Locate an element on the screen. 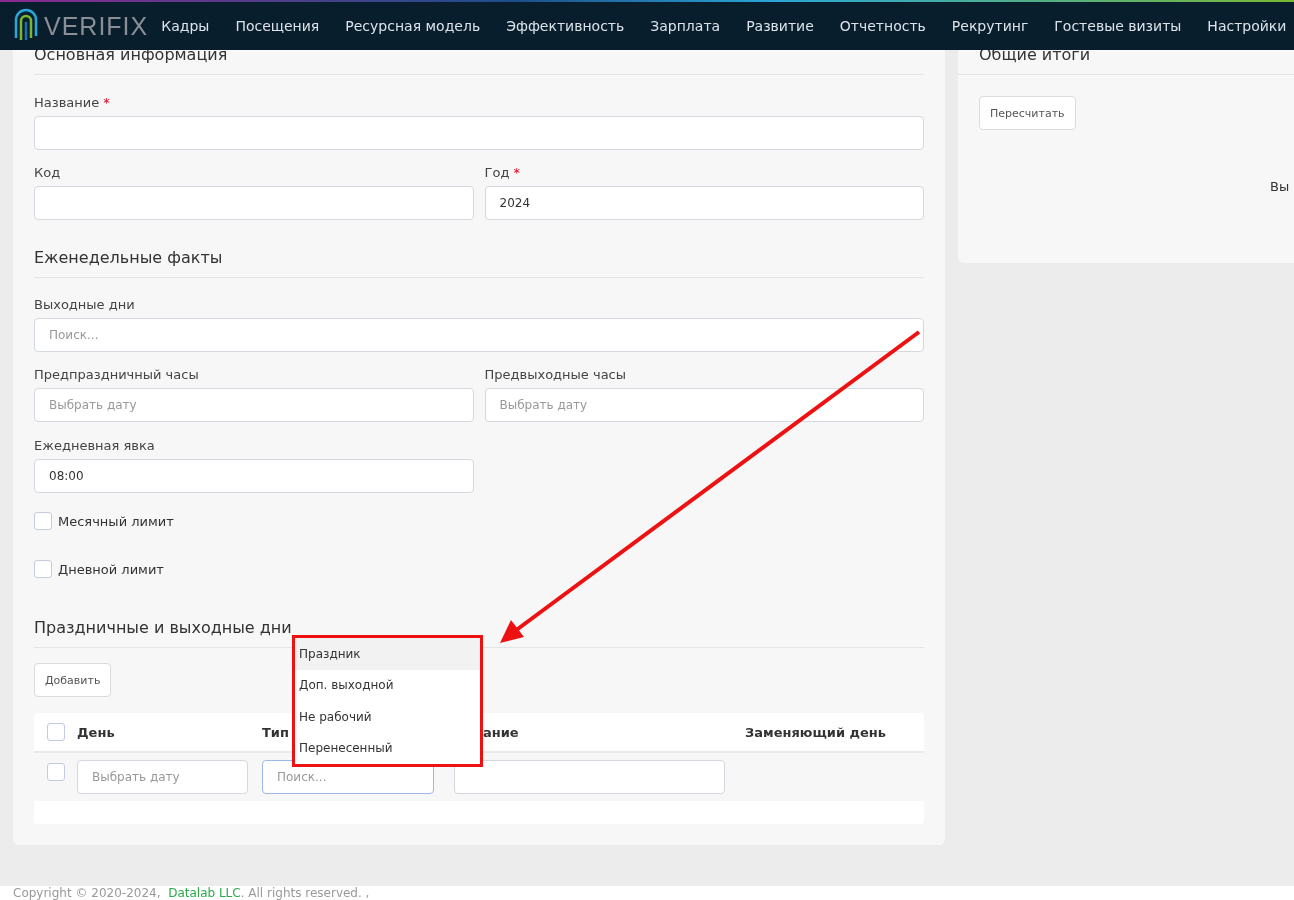 The image size is (1294, 900). field-label: Название is located at coordinates (67, 102).